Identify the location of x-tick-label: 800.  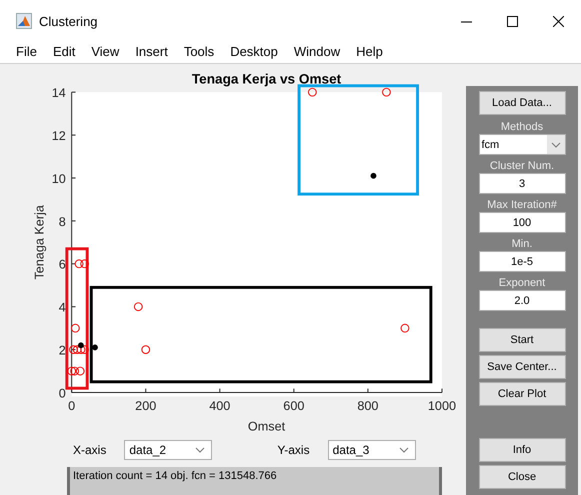
(367, 406).